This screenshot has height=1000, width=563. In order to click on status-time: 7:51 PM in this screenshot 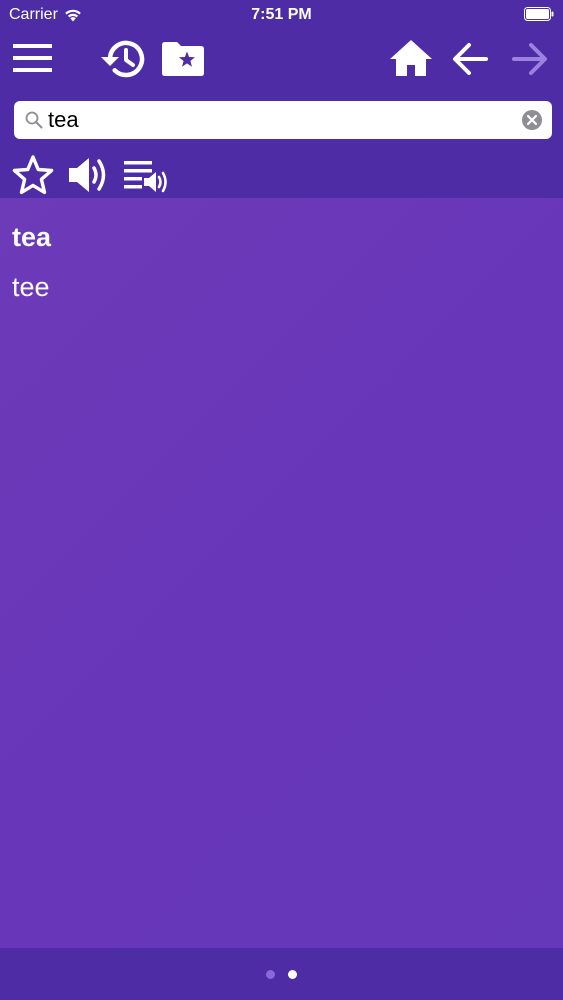, I will do `click(281, 14)`.